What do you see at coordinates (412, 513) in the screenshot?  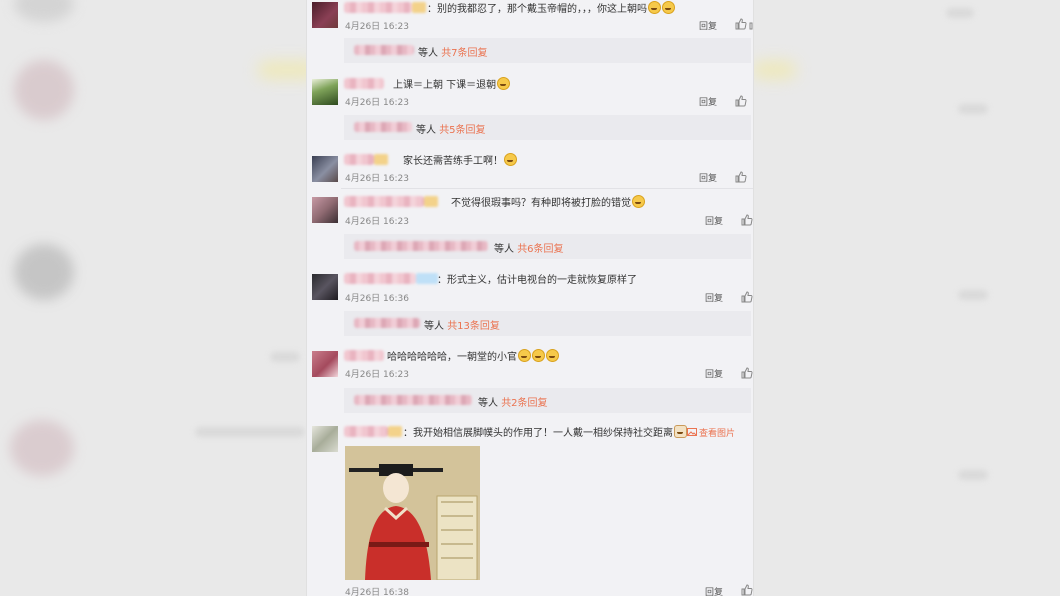 I see `attached-image-portrait` at bounding box center [412, 513].